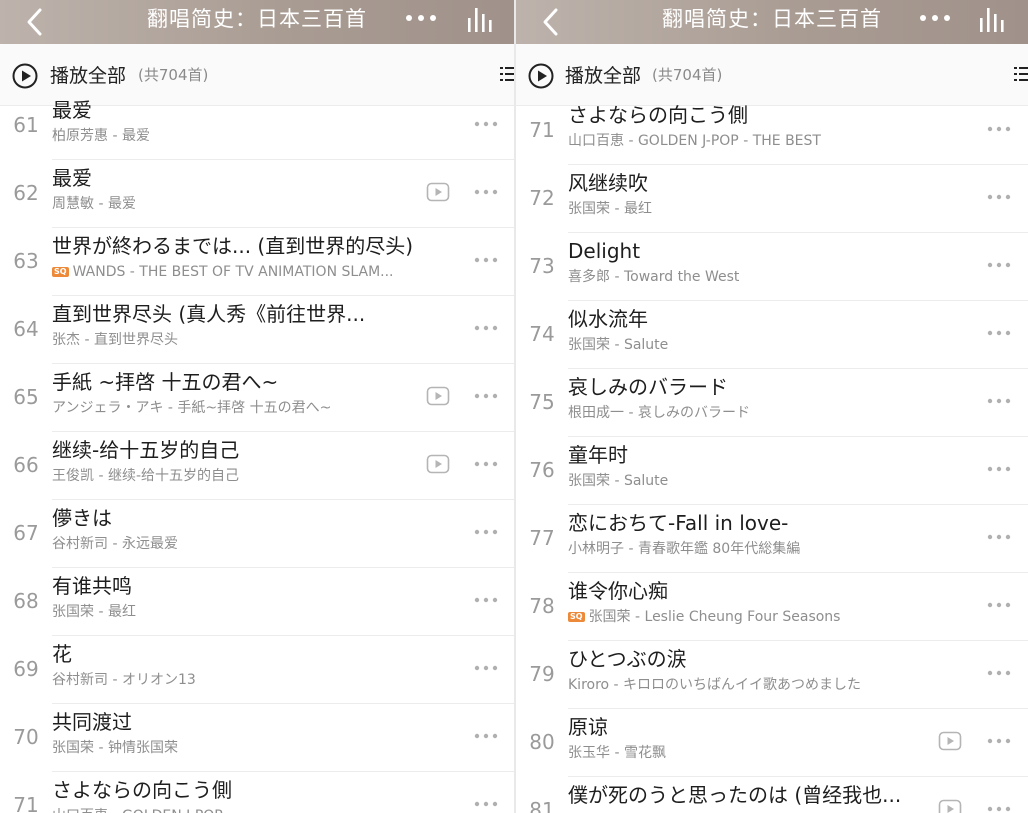  What do you see at coordinates (257, 398) in the screenshot?
I see `list-item: 65 手紙 ~拝啓 十五の君へ~ アンジェラ・アキ - 手紙~拝啓 十五の君へ~` at bounding box center [257, 398].